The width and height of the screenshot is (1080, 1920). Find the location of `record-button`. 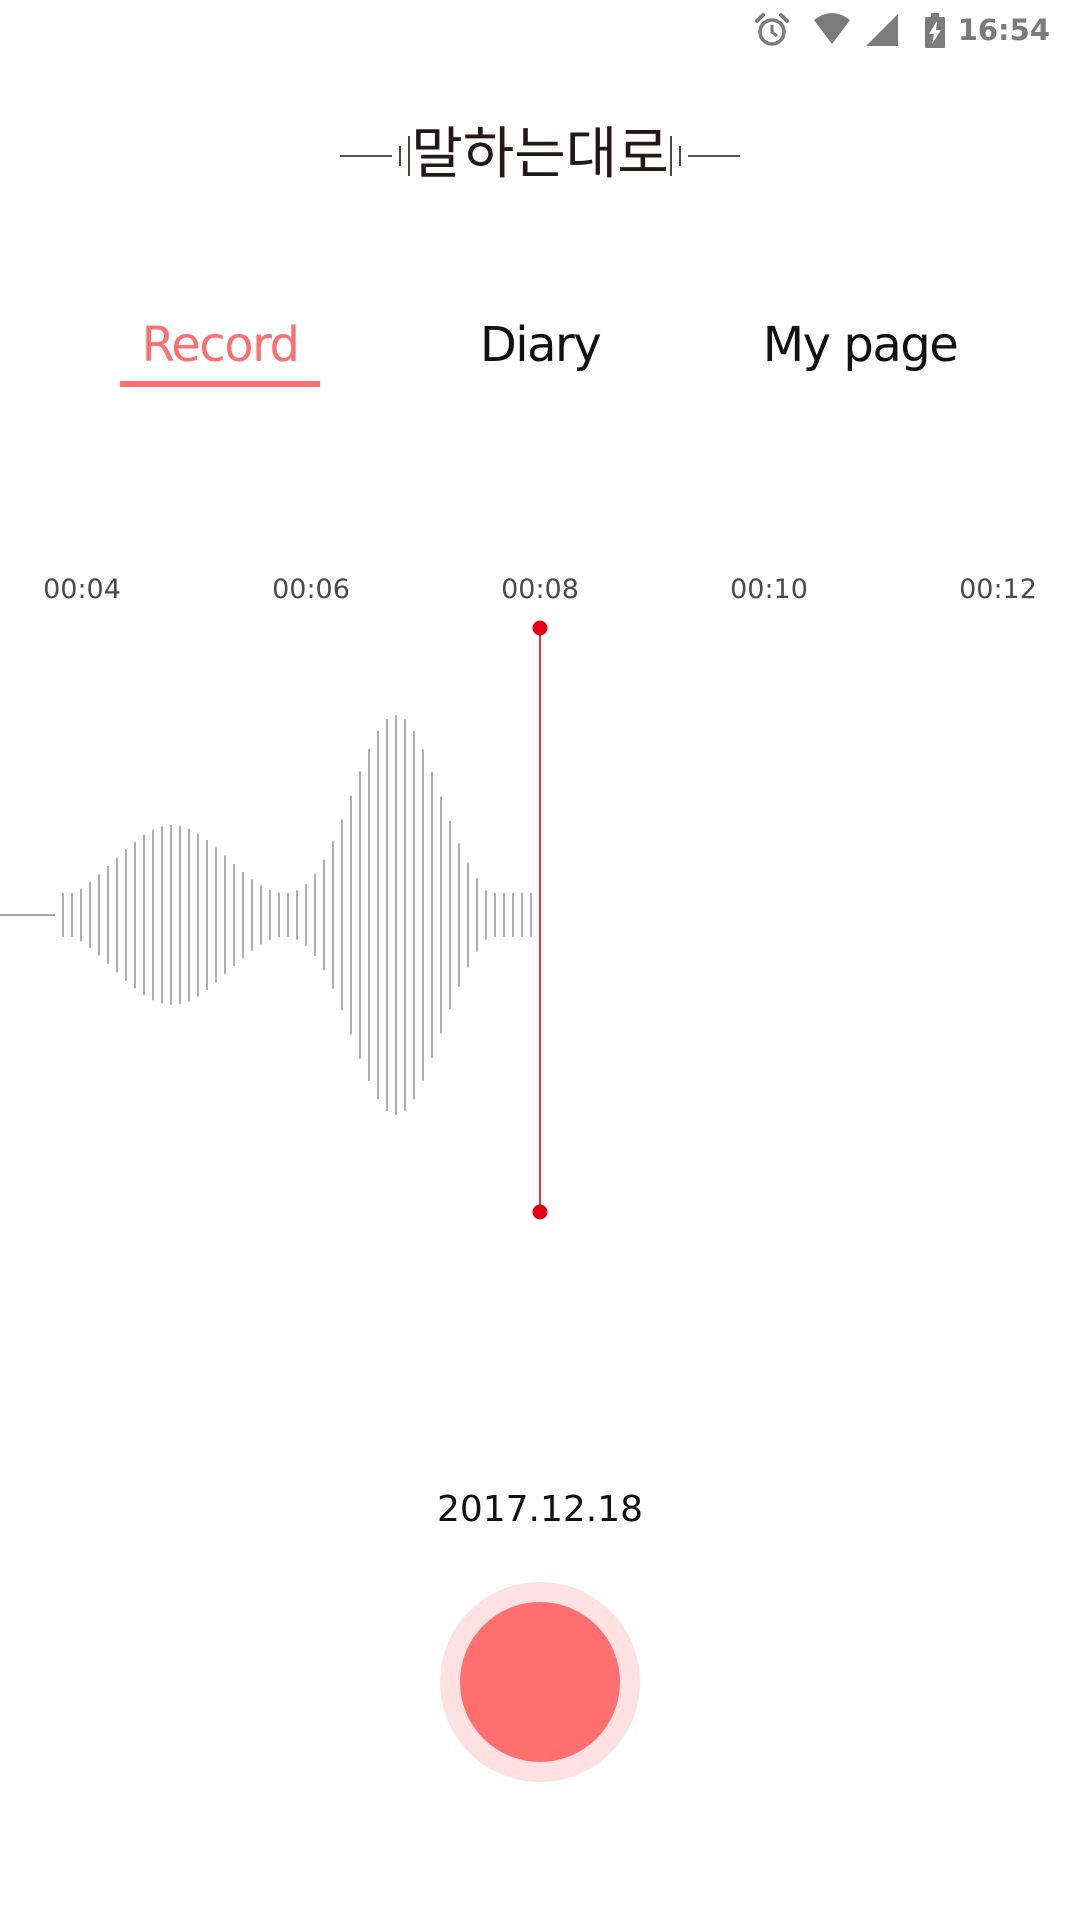

record-button is located at coordinates (540, 1682).